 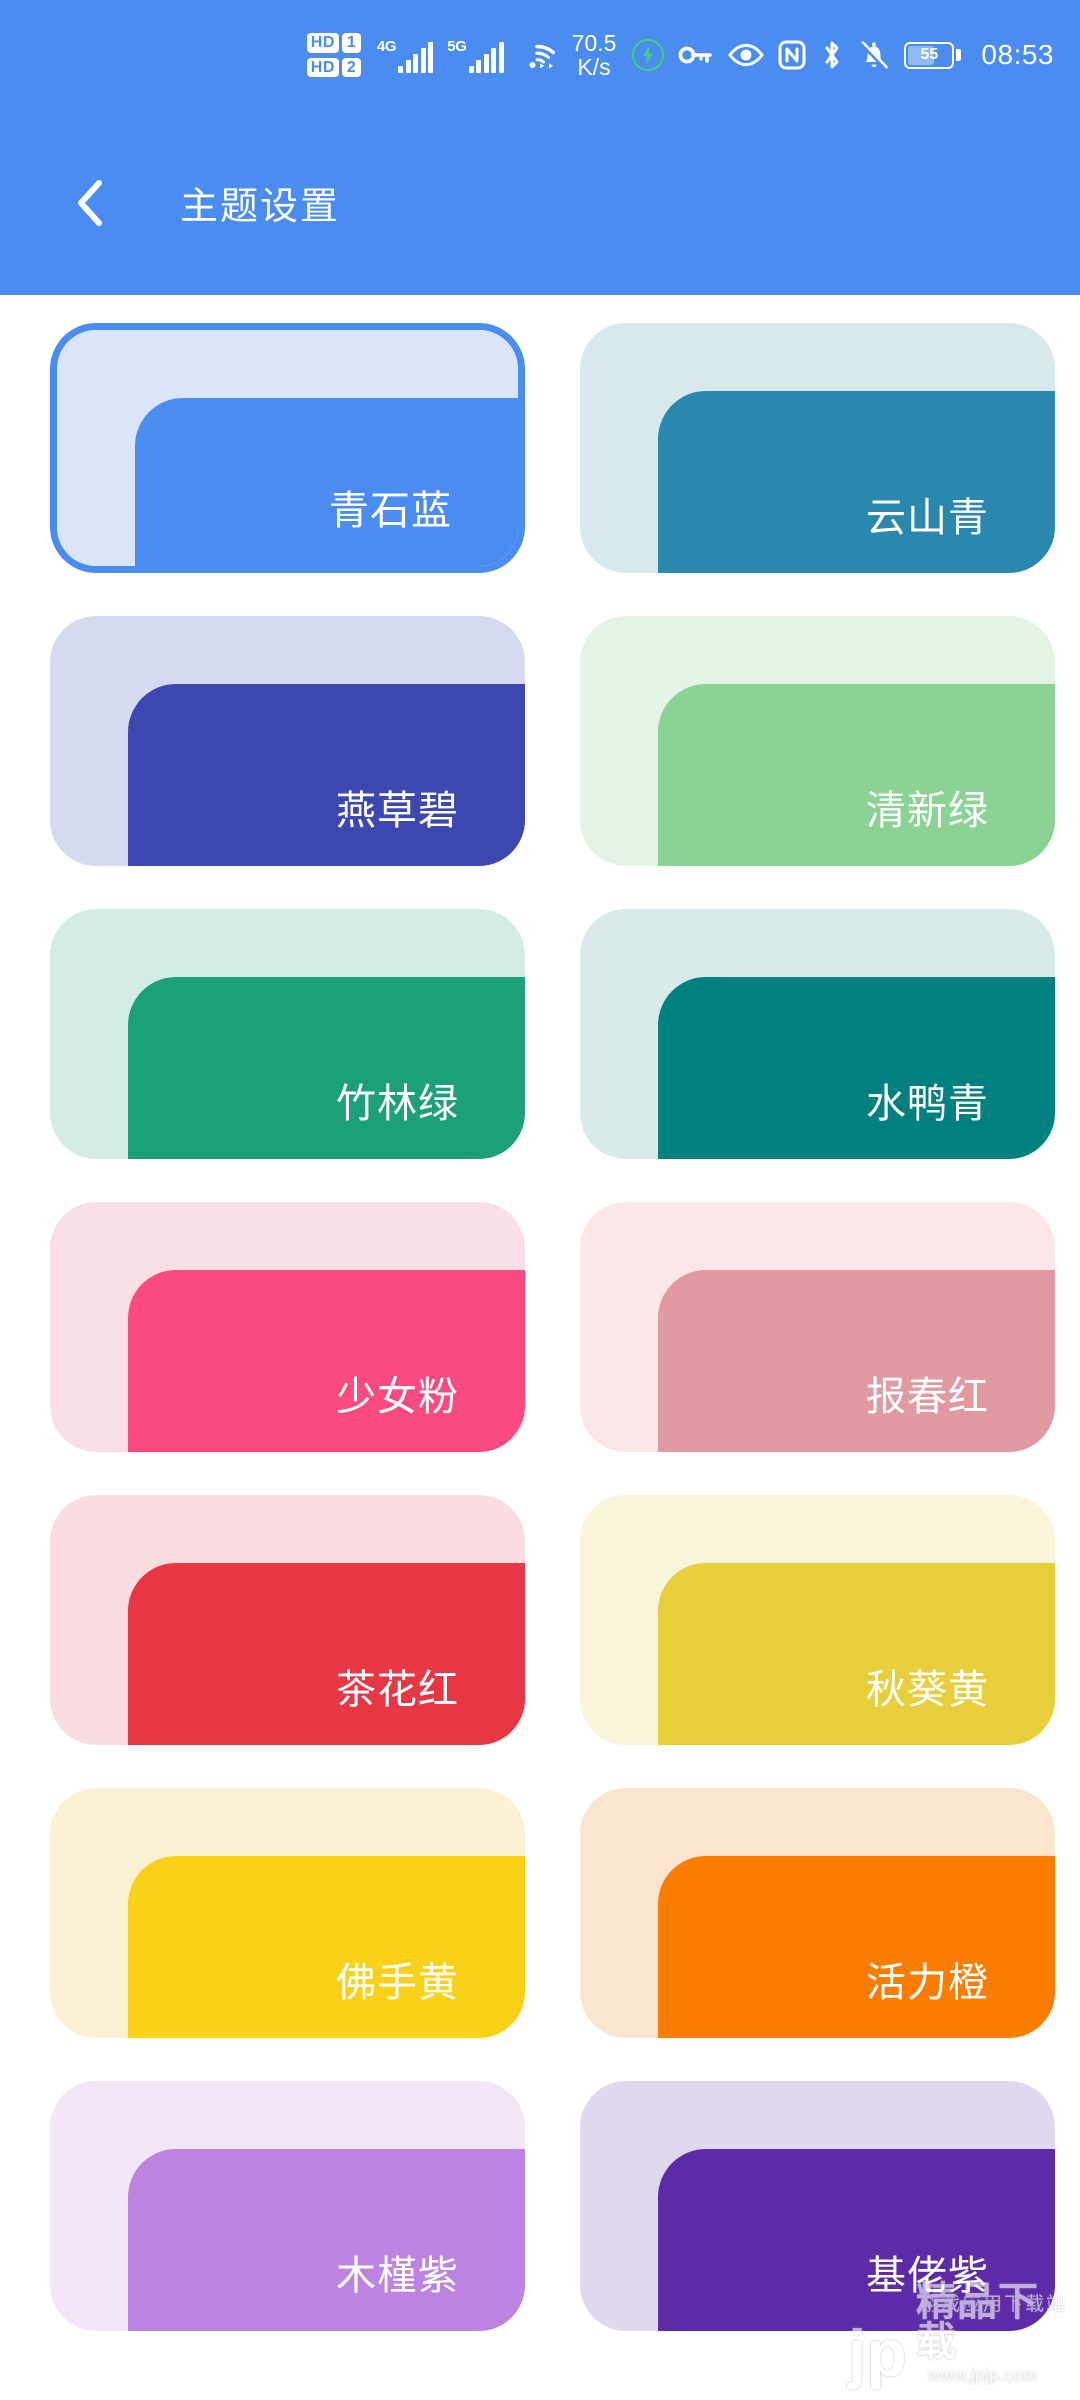 What do you see at coordinates (397, 1104) in the screenshot?
I see `theme-card-label: 竹林绿` at bounding box center [397, 1104].